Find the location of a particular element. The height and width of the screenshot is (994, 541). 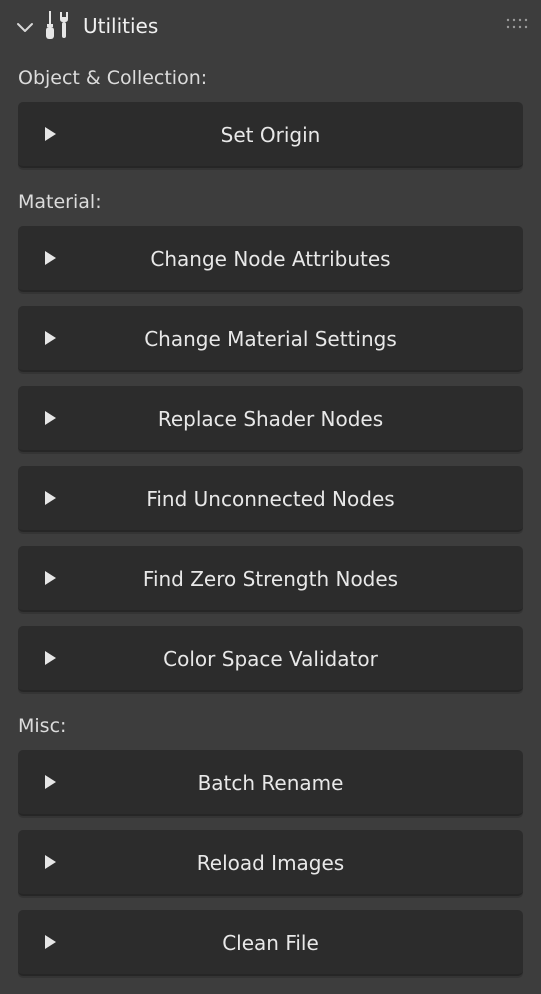

button-label: Batch Rename is located at coordinates (270, 783).